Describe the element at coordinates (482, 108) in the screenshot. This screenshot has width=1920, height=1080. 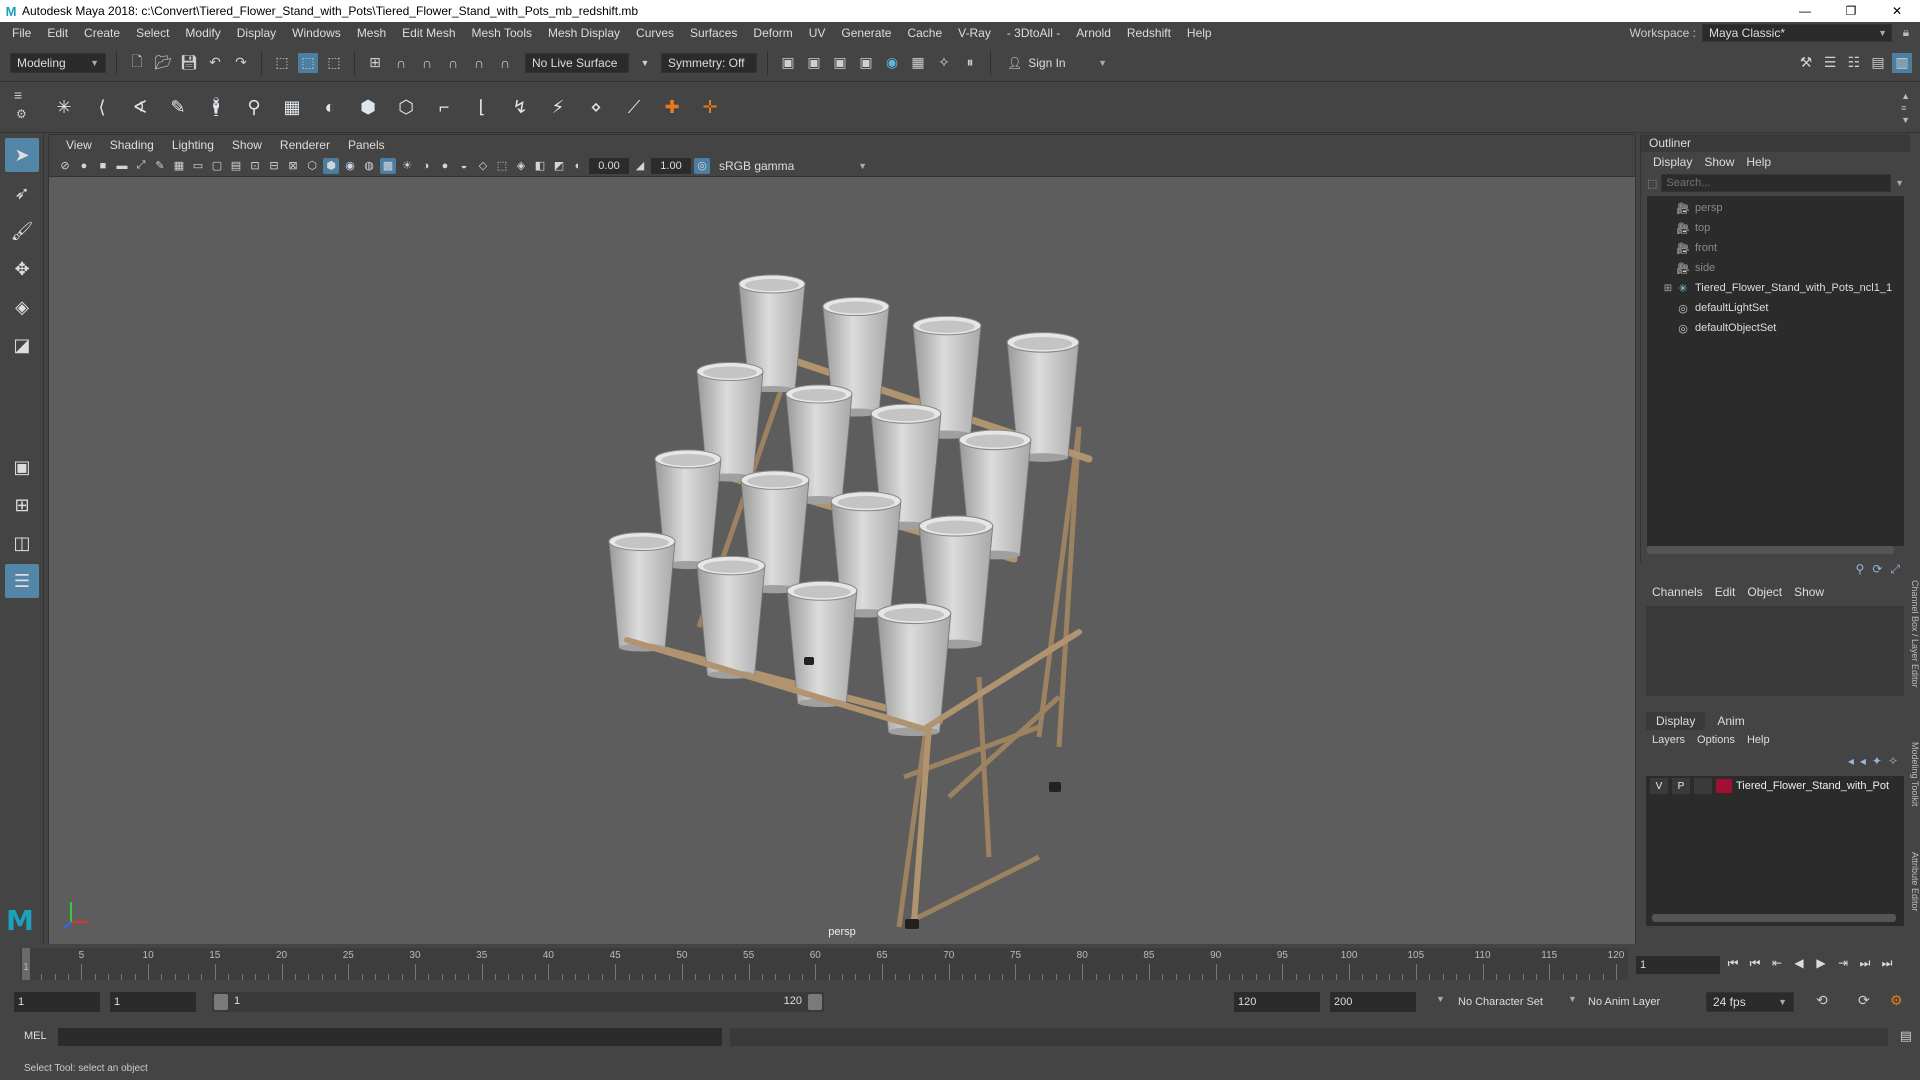
I see `bridge-icon: ⌊` at that location.